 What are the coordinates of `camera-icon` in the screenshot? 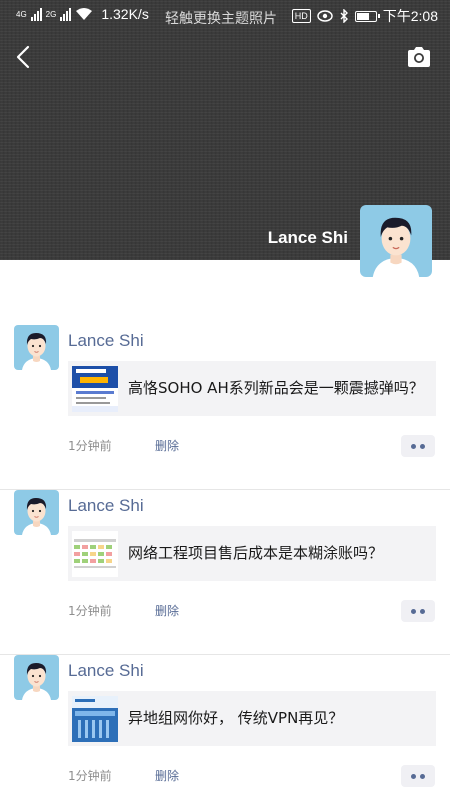 It's located at (419, 57).